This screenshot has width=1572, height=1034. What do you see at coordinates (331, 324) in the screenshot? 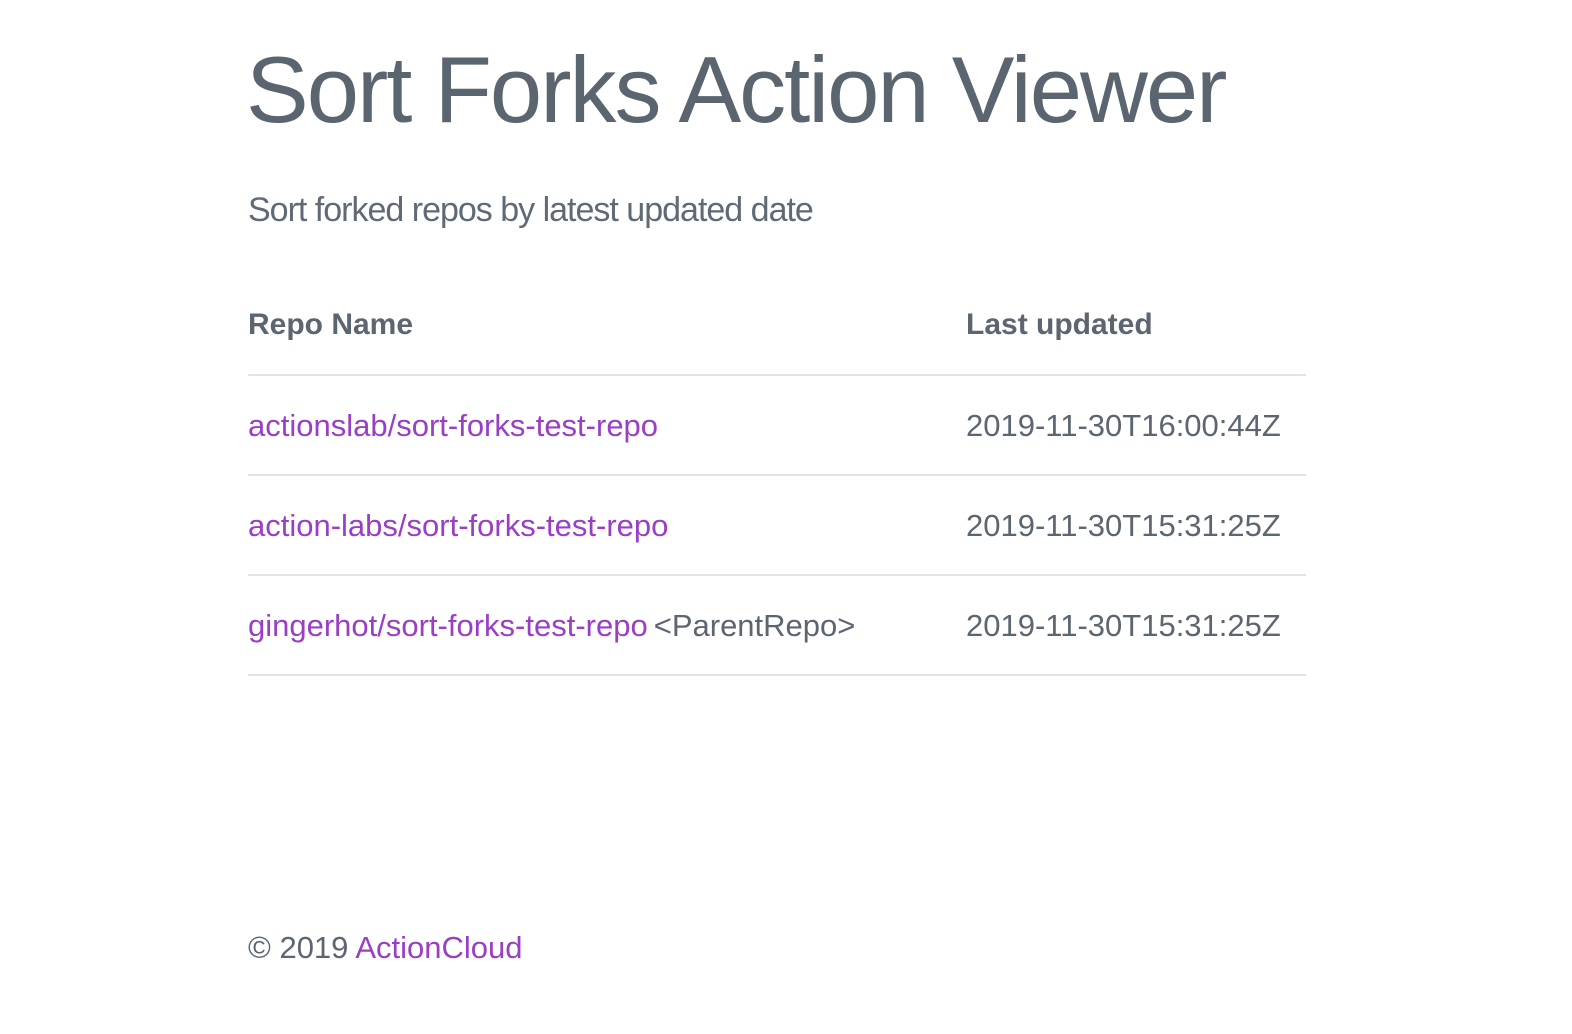
I see `column-header-repo-name: Repo Name` at bounding box center [331, 324].